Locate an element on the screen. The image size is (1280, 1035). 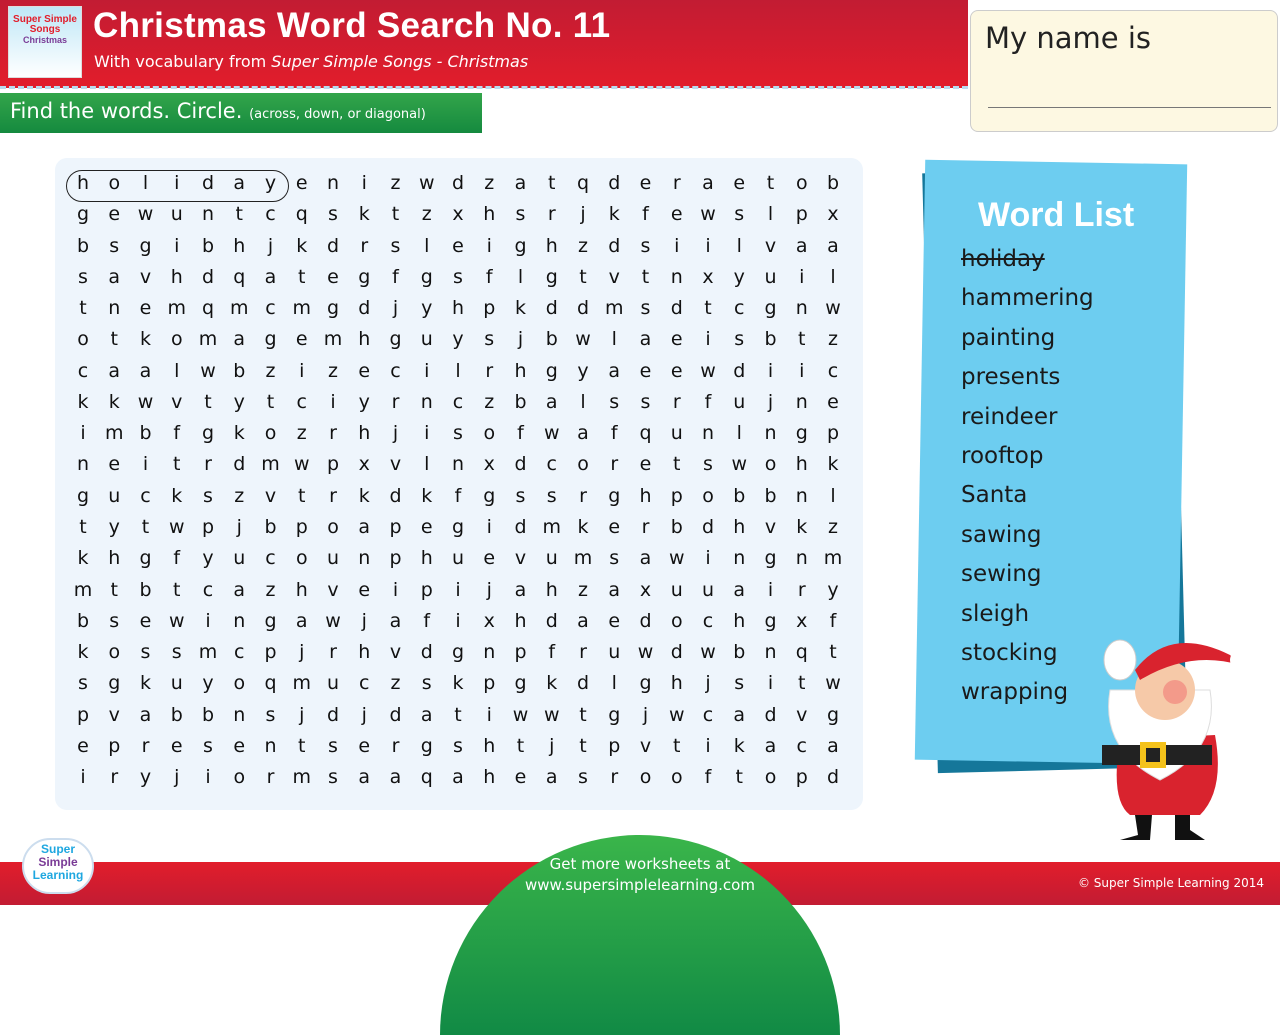
grid-cell: q is located at coordinates (427, 777).